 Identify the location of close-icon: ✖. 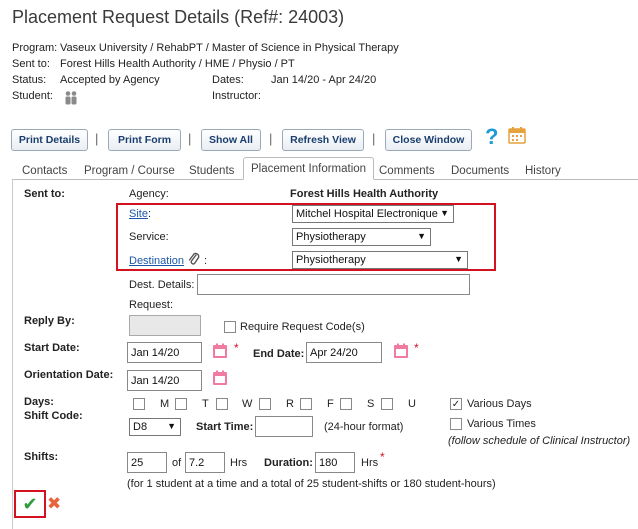
(54, 503).